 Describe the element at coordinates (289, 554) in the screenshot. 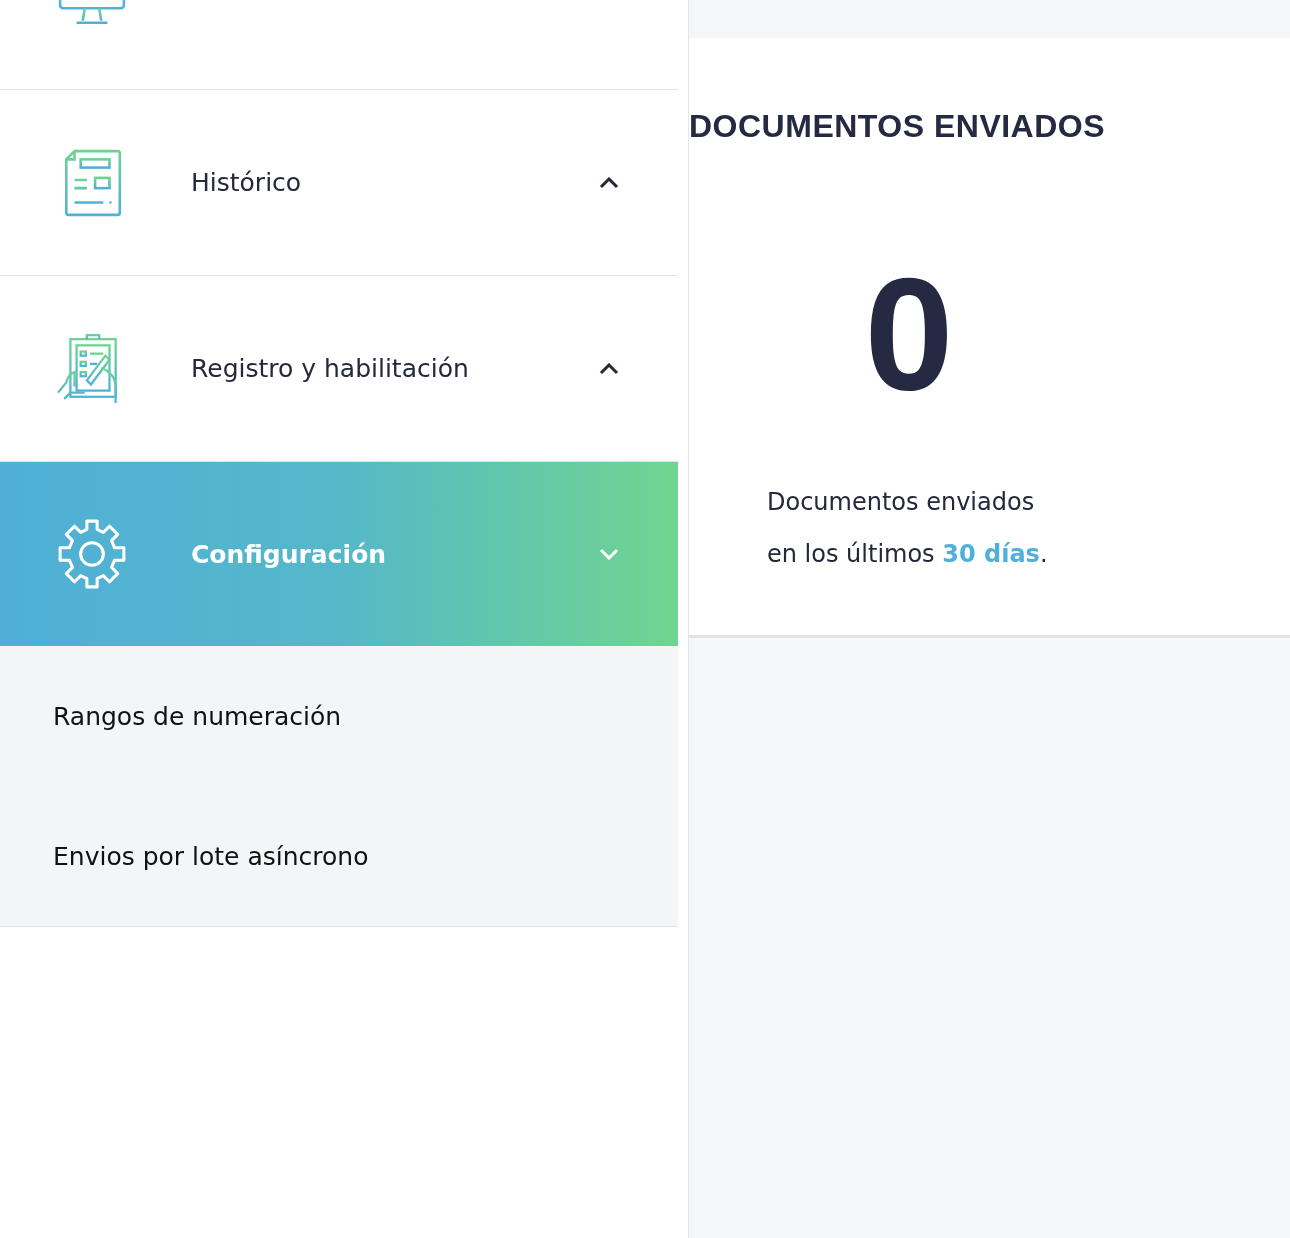

I see `menu-item-label: Configuración` at that location.